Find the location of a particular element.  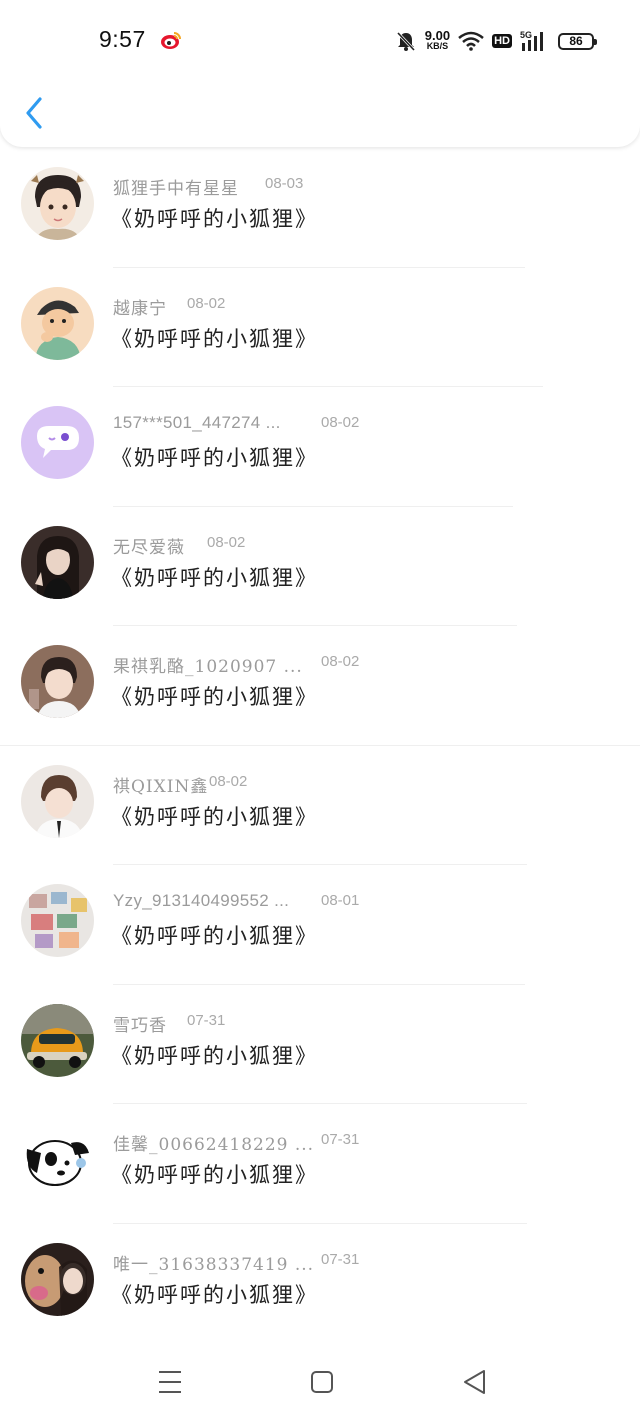

weibo-icon is located at coordinates (171, 40).